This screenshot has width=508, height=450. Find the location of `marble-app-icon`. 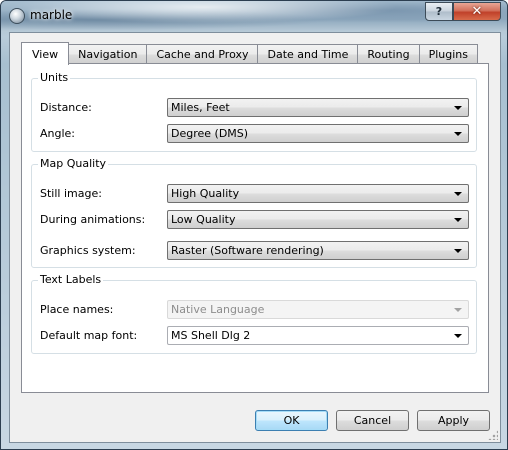

marble-app-icon is located at coordinates (17, 16).